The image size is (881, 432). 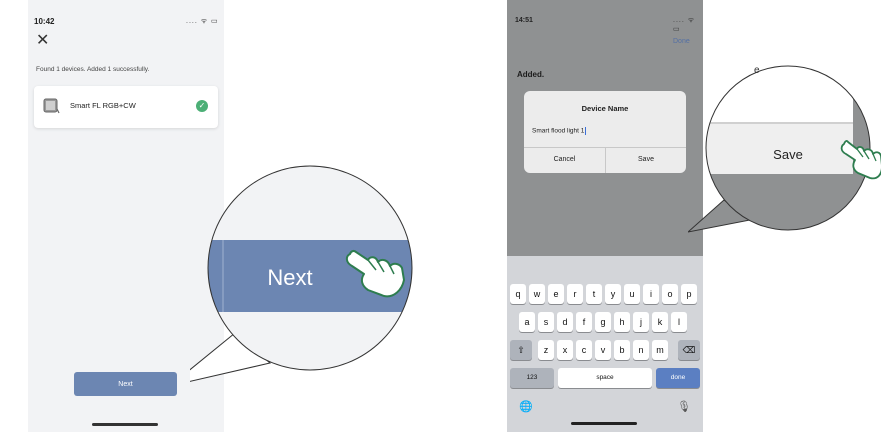 What do you see at coordinates (622, 350) in the screenshot?
I see `key-b: b` at bounding box center [622, 350].